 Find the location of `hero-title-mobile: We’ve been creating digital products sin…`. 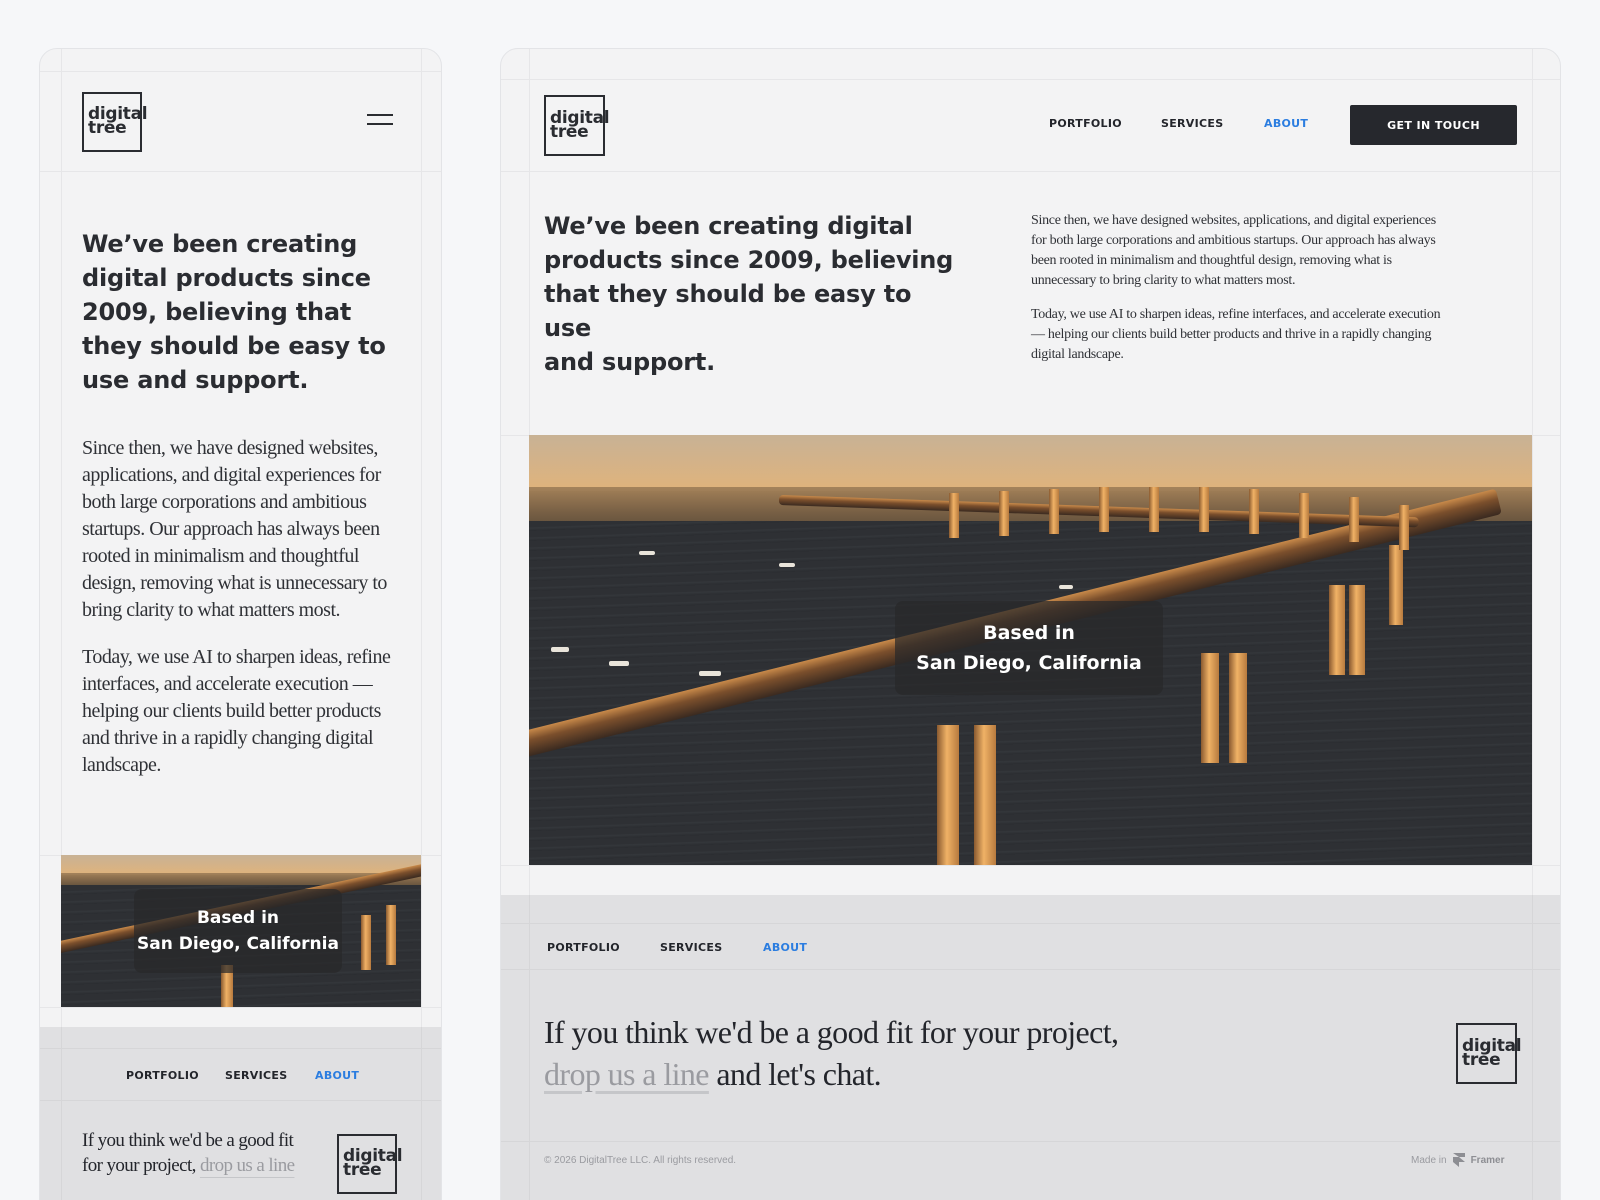

hero-title-mobile: We’ve been creating digital products sin… is located at coordinates (242, 312).